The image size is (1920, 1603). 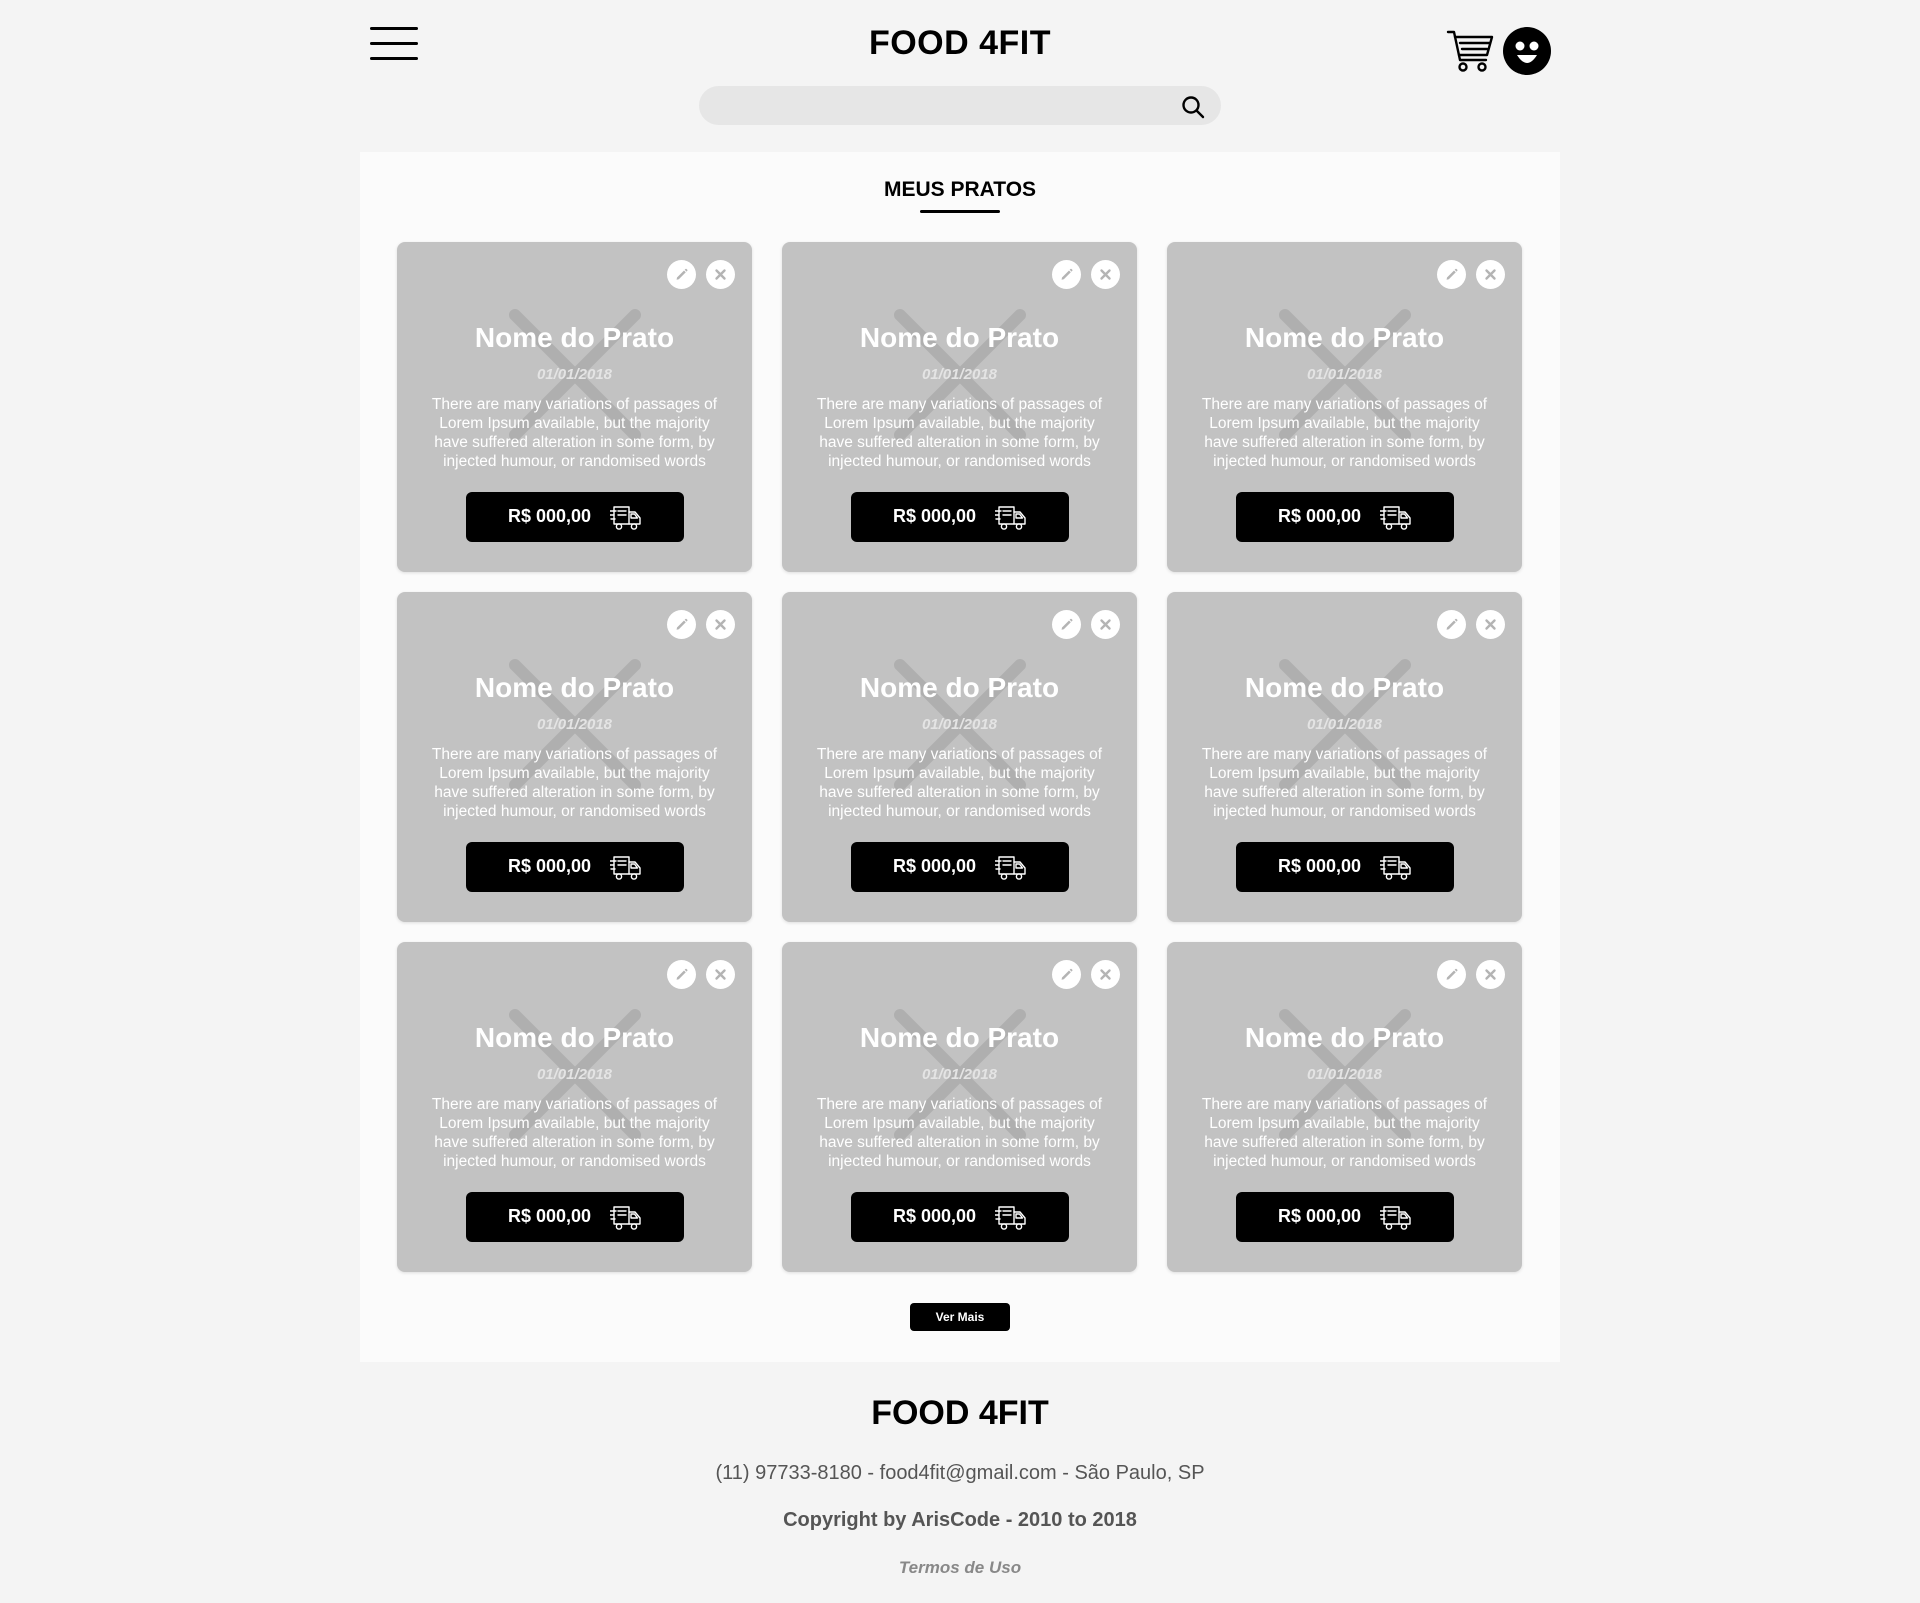 I want to click on section-title: MEUS PRATOS, so click(x=960, y=189).